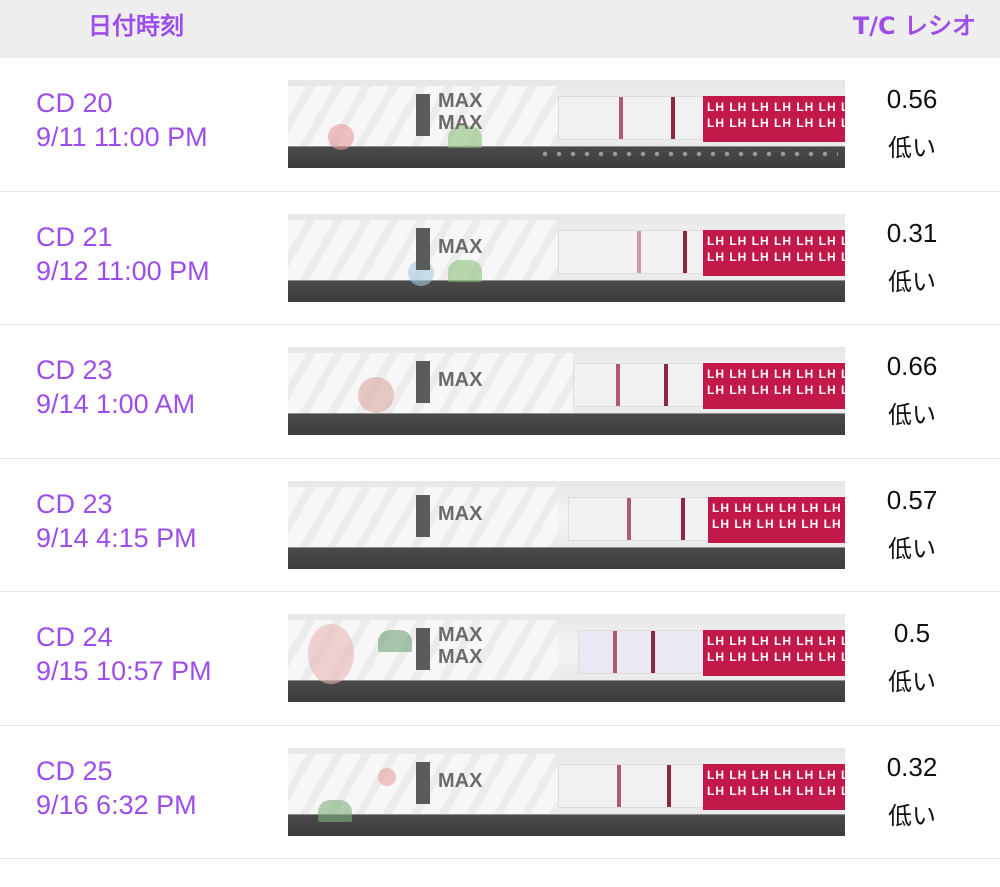 The width and height of the screenshot is (1000, 887). I want to click on row-date: CD 23 9/14 4:15 PM, so click(116, 521).